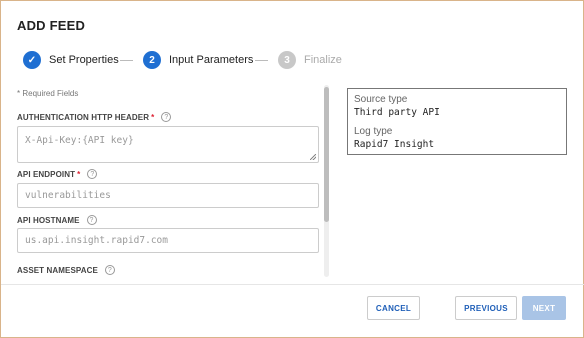 This screenshot has height=338, width=584. What do you see at coordinates (57, 270) in the screenshot?
I see `asset-namespace-label-text: ASSET NAMESPACE` at bounding box center [57, 270].